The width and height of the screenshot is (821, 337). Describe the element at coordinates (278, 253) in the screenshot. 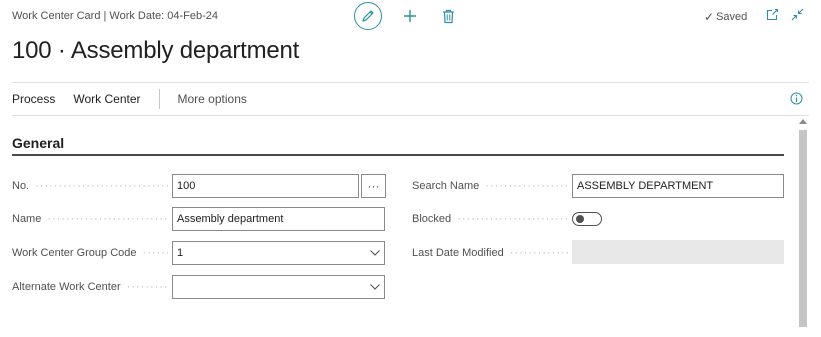

I see `group-code-select: 1` at that location.